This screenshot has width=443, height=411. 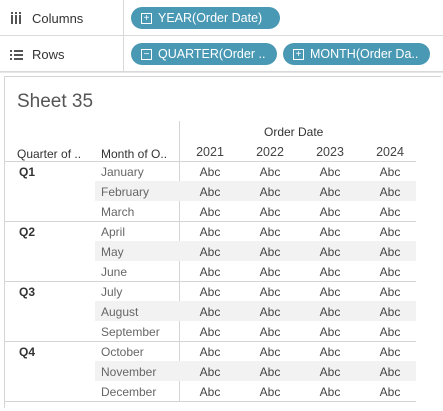 What do you see at coordinates (17, 18) in the screenshot?
I see `columns-icon` at bounding box center [17, 18].